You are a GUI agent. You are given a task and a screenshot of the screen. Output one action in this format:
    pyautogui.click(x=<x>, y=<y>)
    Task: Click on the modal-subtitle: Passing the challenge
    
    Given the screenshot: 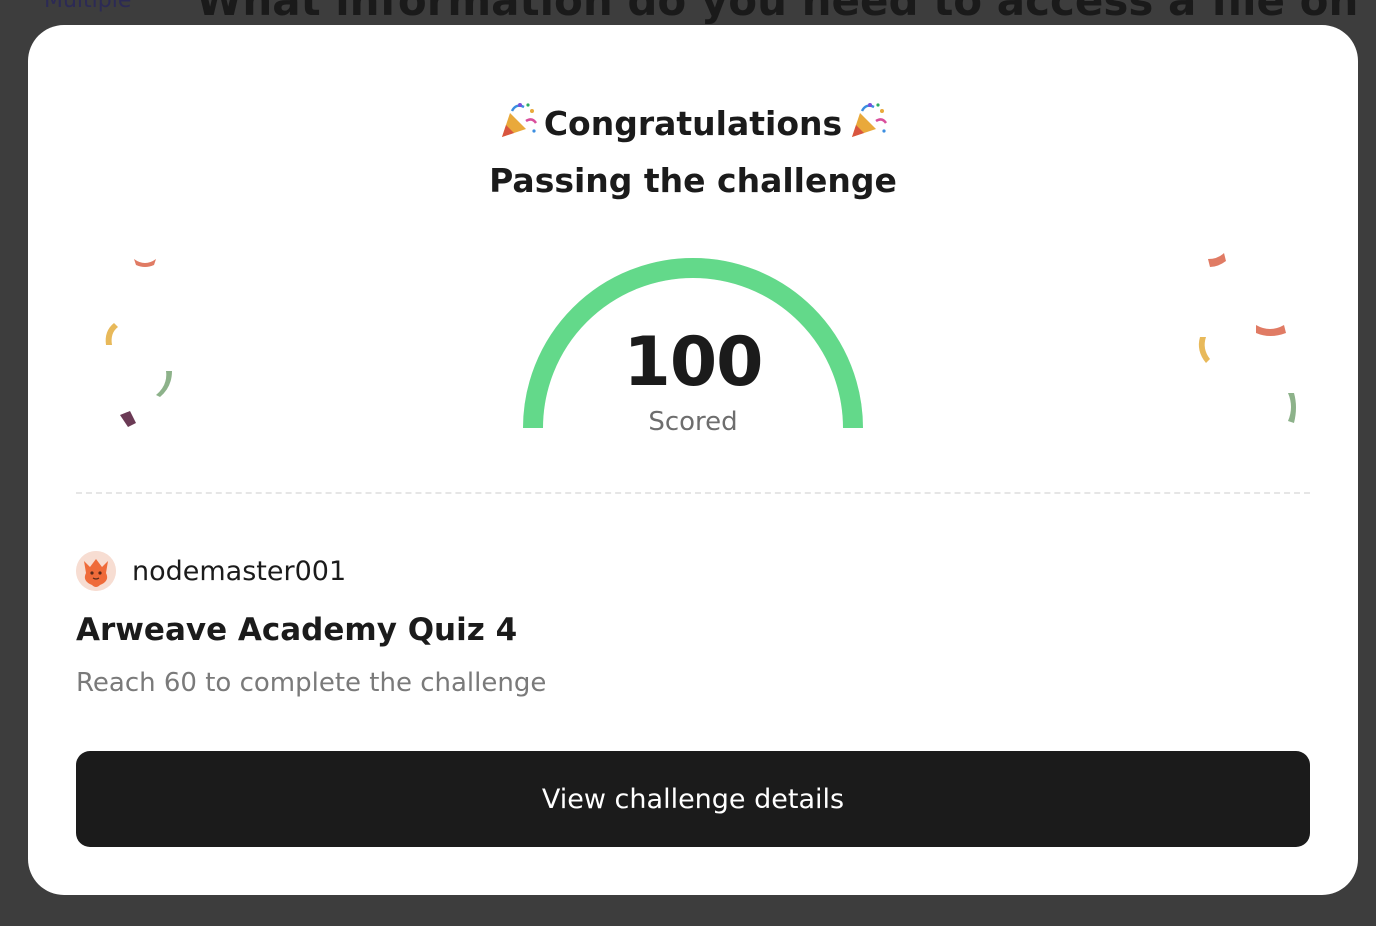 What is the action you would take?
    pyautogui.click(x=693, y=180)
    